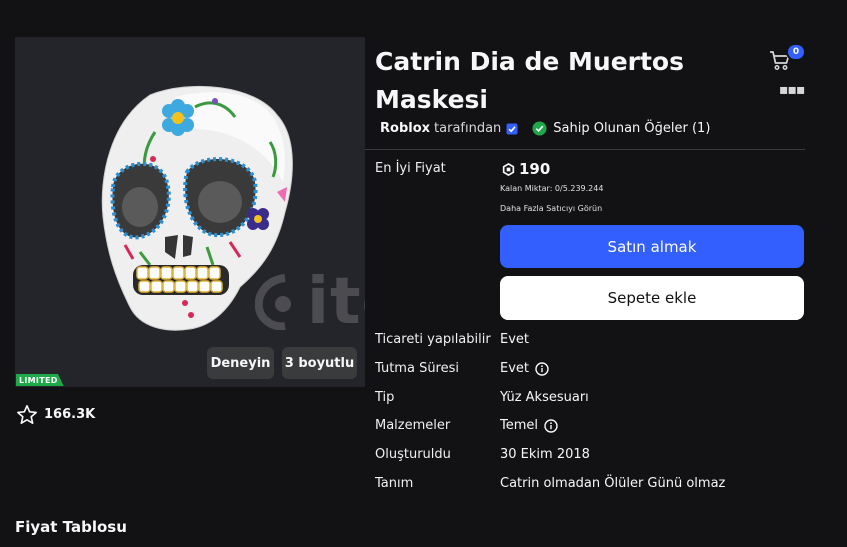 The image size is (847, 547). What do you see at coordinates (394, 483) in the screenshot?
I see `detail-label-description: Tanım` at bounding box center [394, 483].